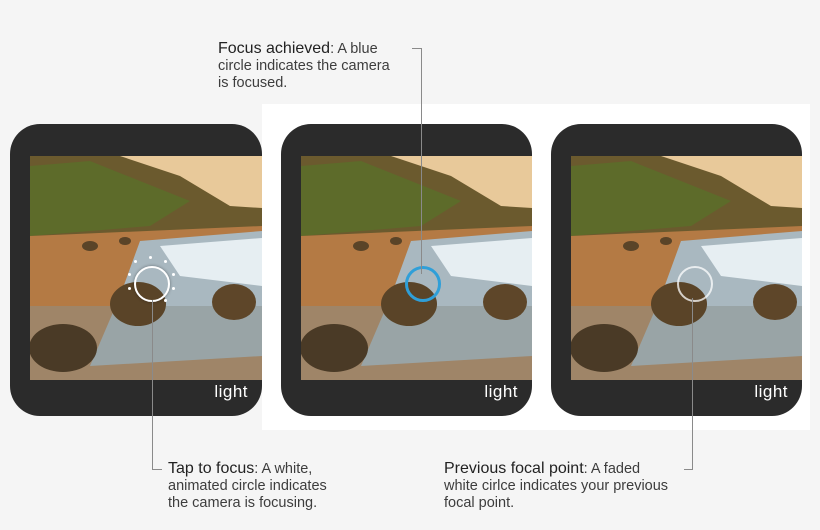 Image resolution: width=820 pixels, height=530 pixels. What do you see at coordinates (211, 468) in the screenshot?
I see `callout-title: Tap to focus` at bounding box center [211, 468].